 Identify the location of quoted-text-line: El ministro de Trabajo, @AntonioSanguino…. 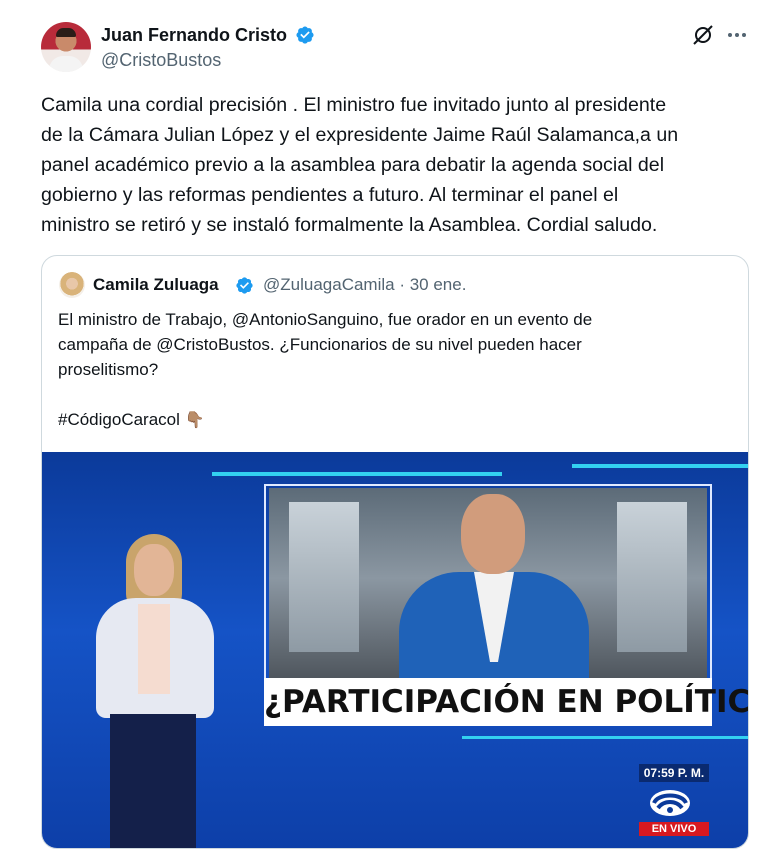
(325, 319).